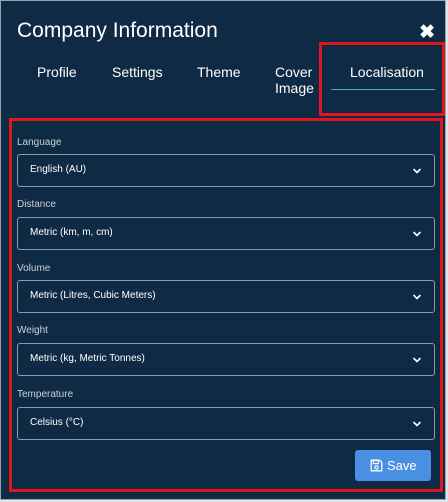 The width and height of the screenshot is (448, 502). I want to click on close-icon: ✖, so click(427, 32).